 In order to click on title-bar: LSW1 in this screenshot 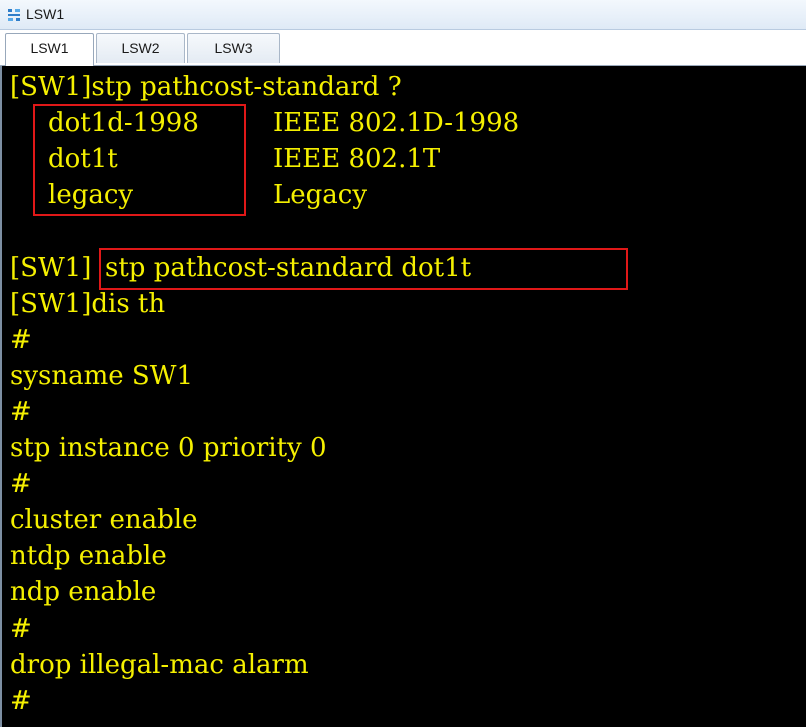, I will do `click(403, 15)`.